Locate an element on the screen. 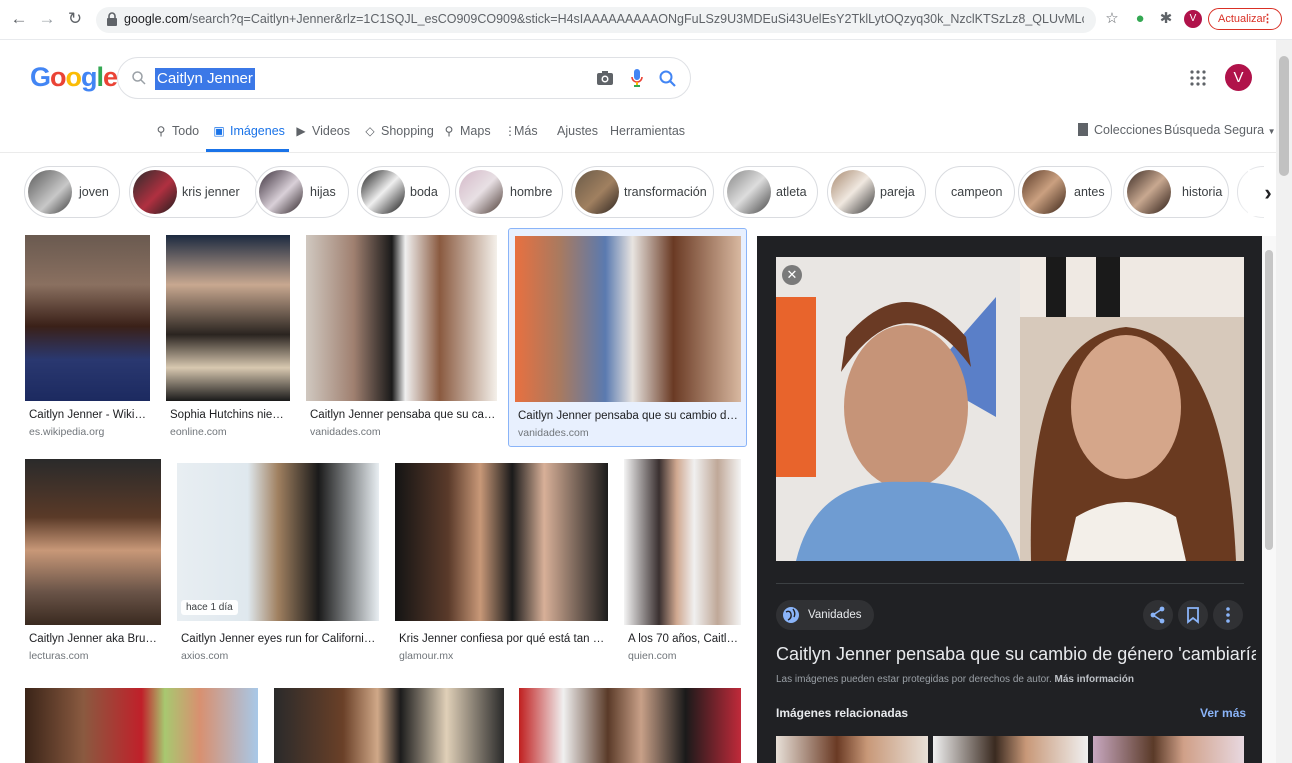  tab-herramientas: Herramientas is located at coordinates (647, 137).